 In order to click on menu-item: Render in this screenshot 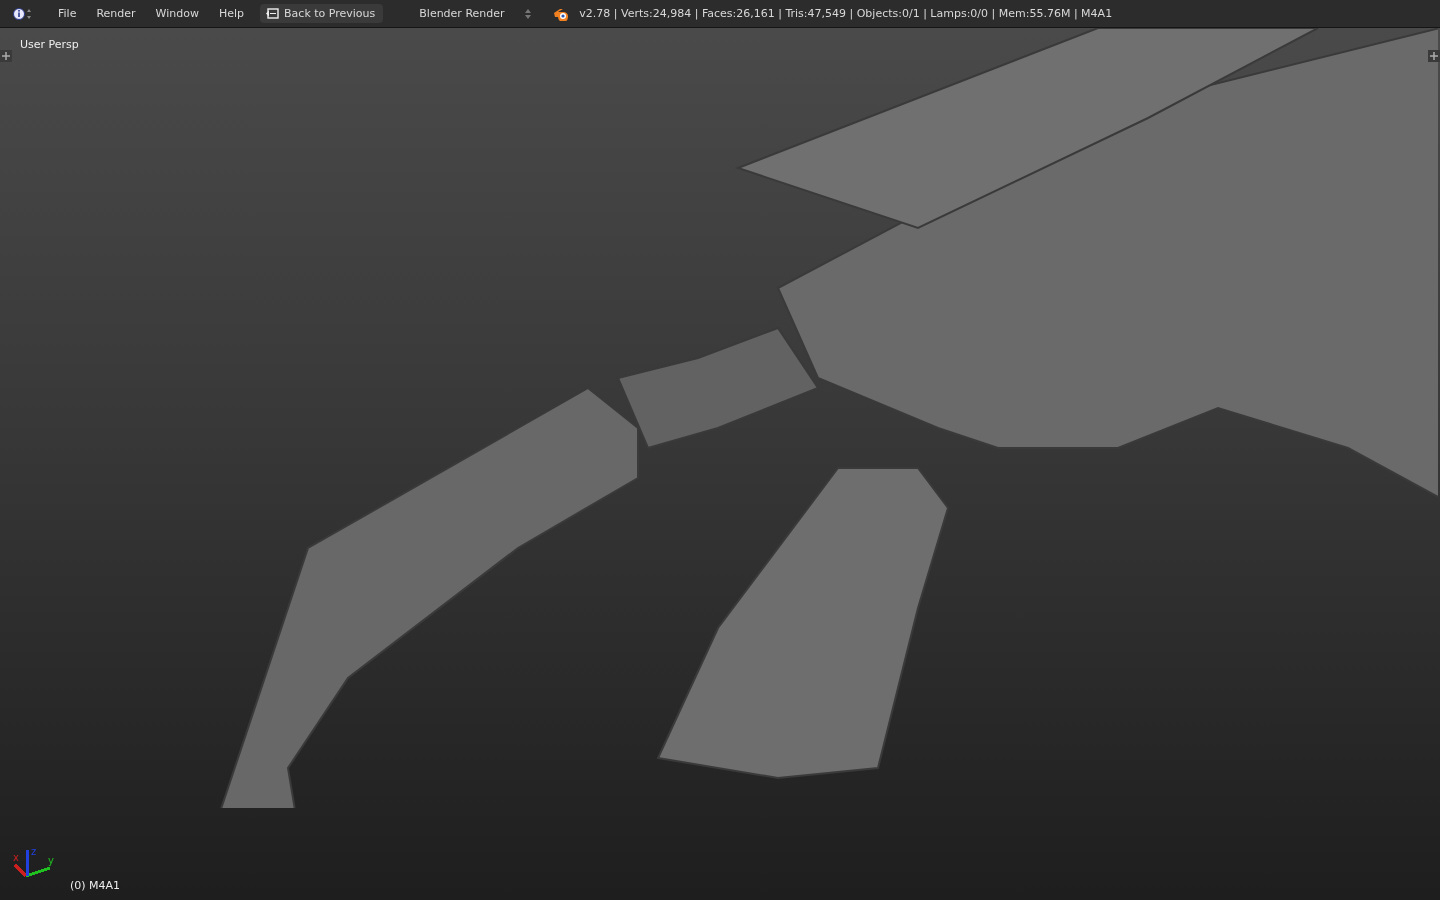, I will do `click(116, 13)`.